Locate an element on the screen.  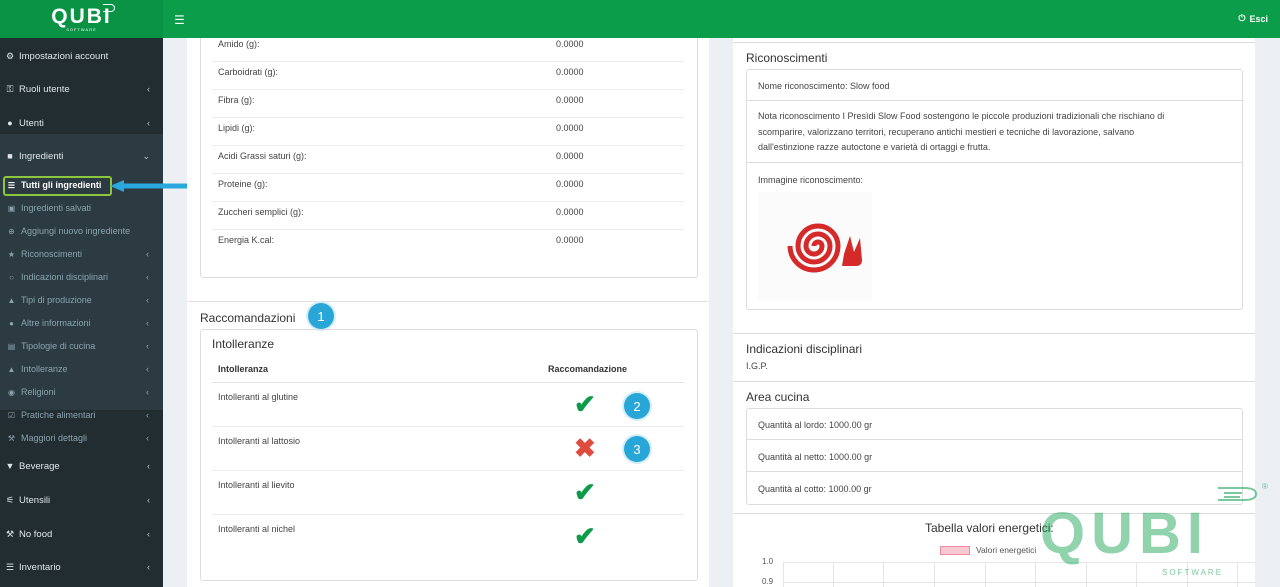
lightbulb-icon: ○ is located at coordinates (11, 277).